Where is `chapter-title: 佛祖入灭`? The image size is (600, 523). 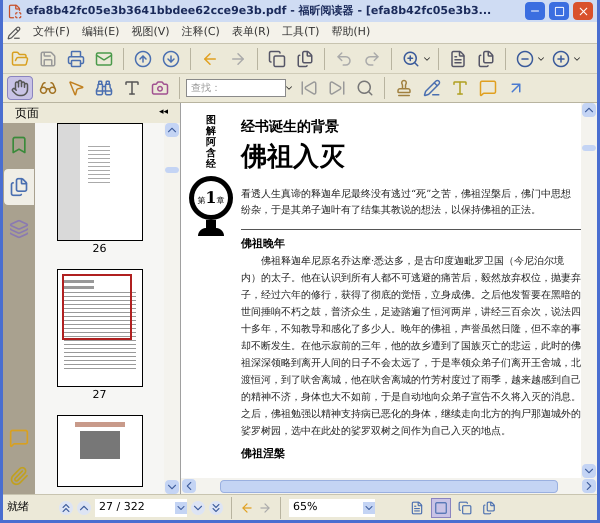 chapter-title: 佛祖入灭 is located at coordinates (293, 157).